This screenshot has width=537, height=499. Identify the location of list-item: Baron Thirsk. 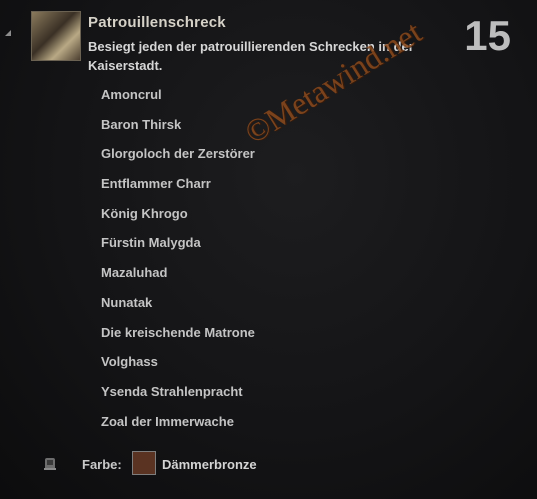
(141, 124).